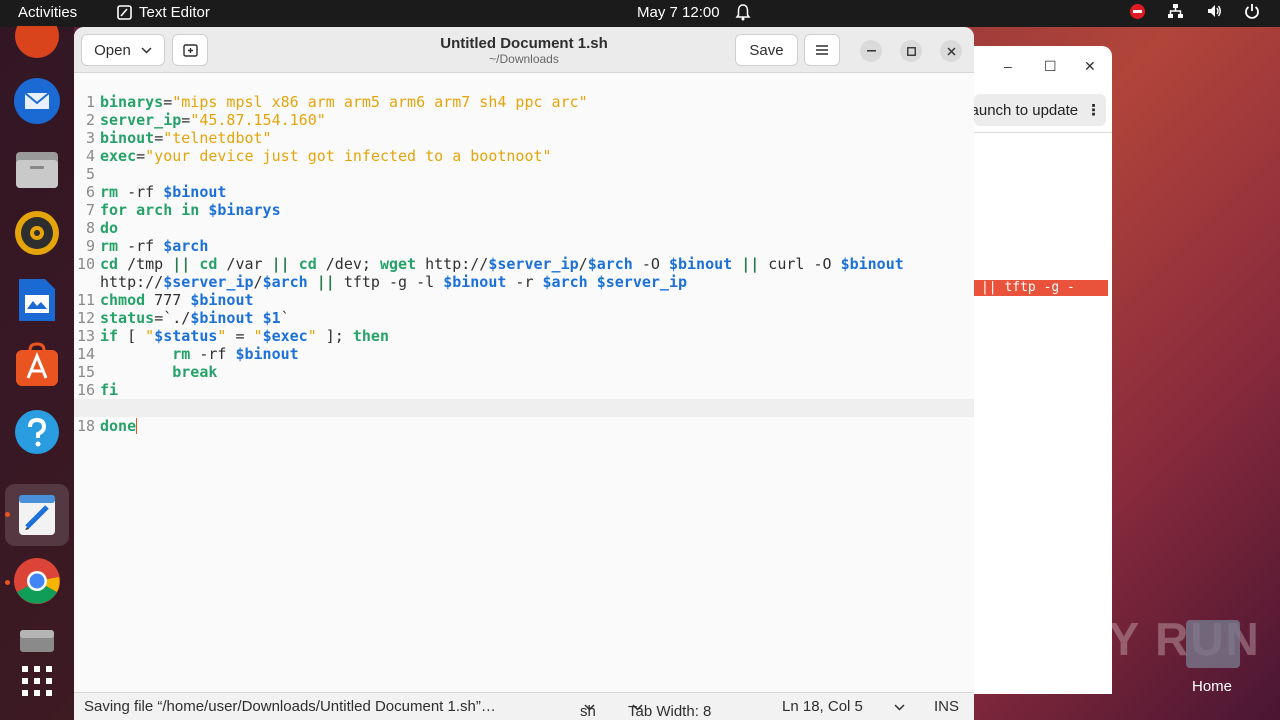 The width and height of the screenshot is (1280, 720). Describe the element at coordinates (1041, 288) in the screenshot. I see `highlighted-text: $arch || tftp -g -` at that location.